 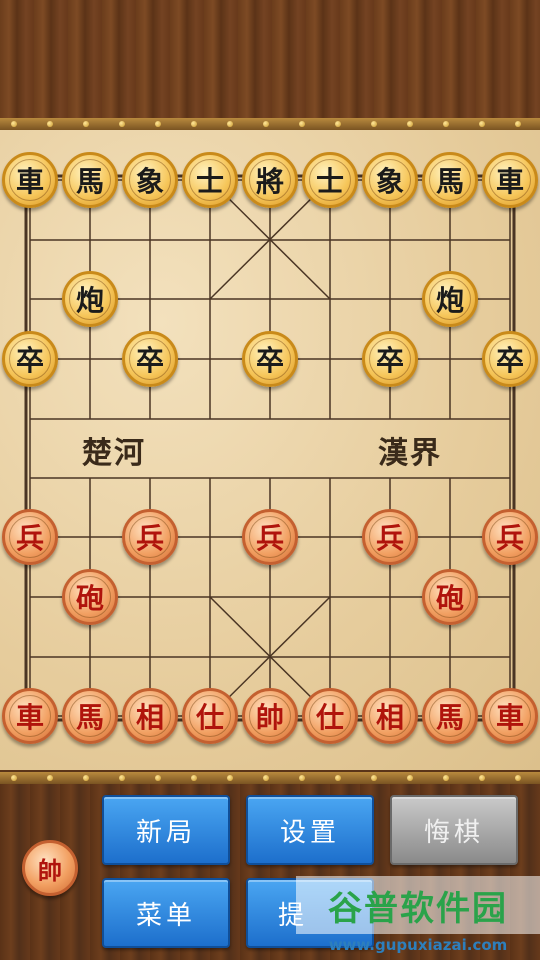 I want to click on river-label-chu: 楚河, so click(x=114, y=453).